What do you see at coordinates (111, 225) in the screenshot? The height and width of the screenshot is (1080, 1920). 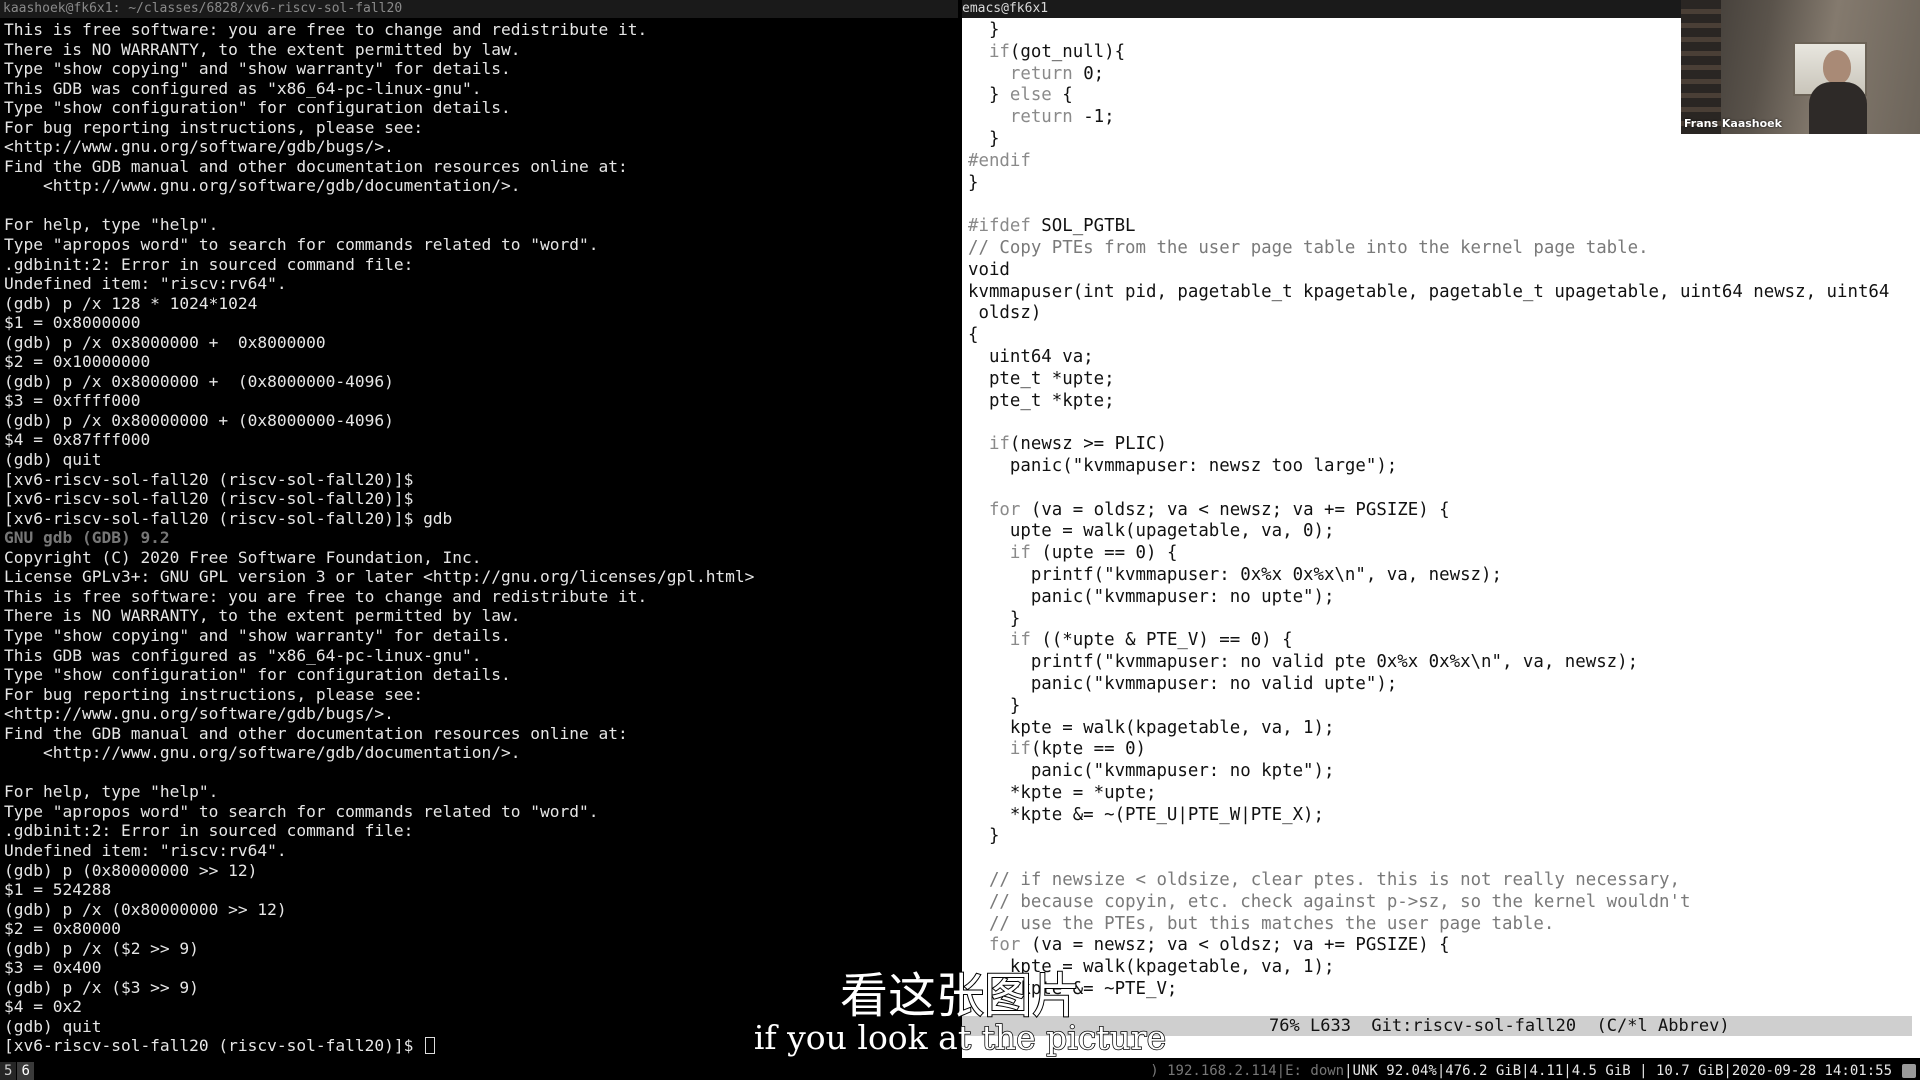 I see `terminal-line: For help, type "help".` at bounding box center [111, 225].